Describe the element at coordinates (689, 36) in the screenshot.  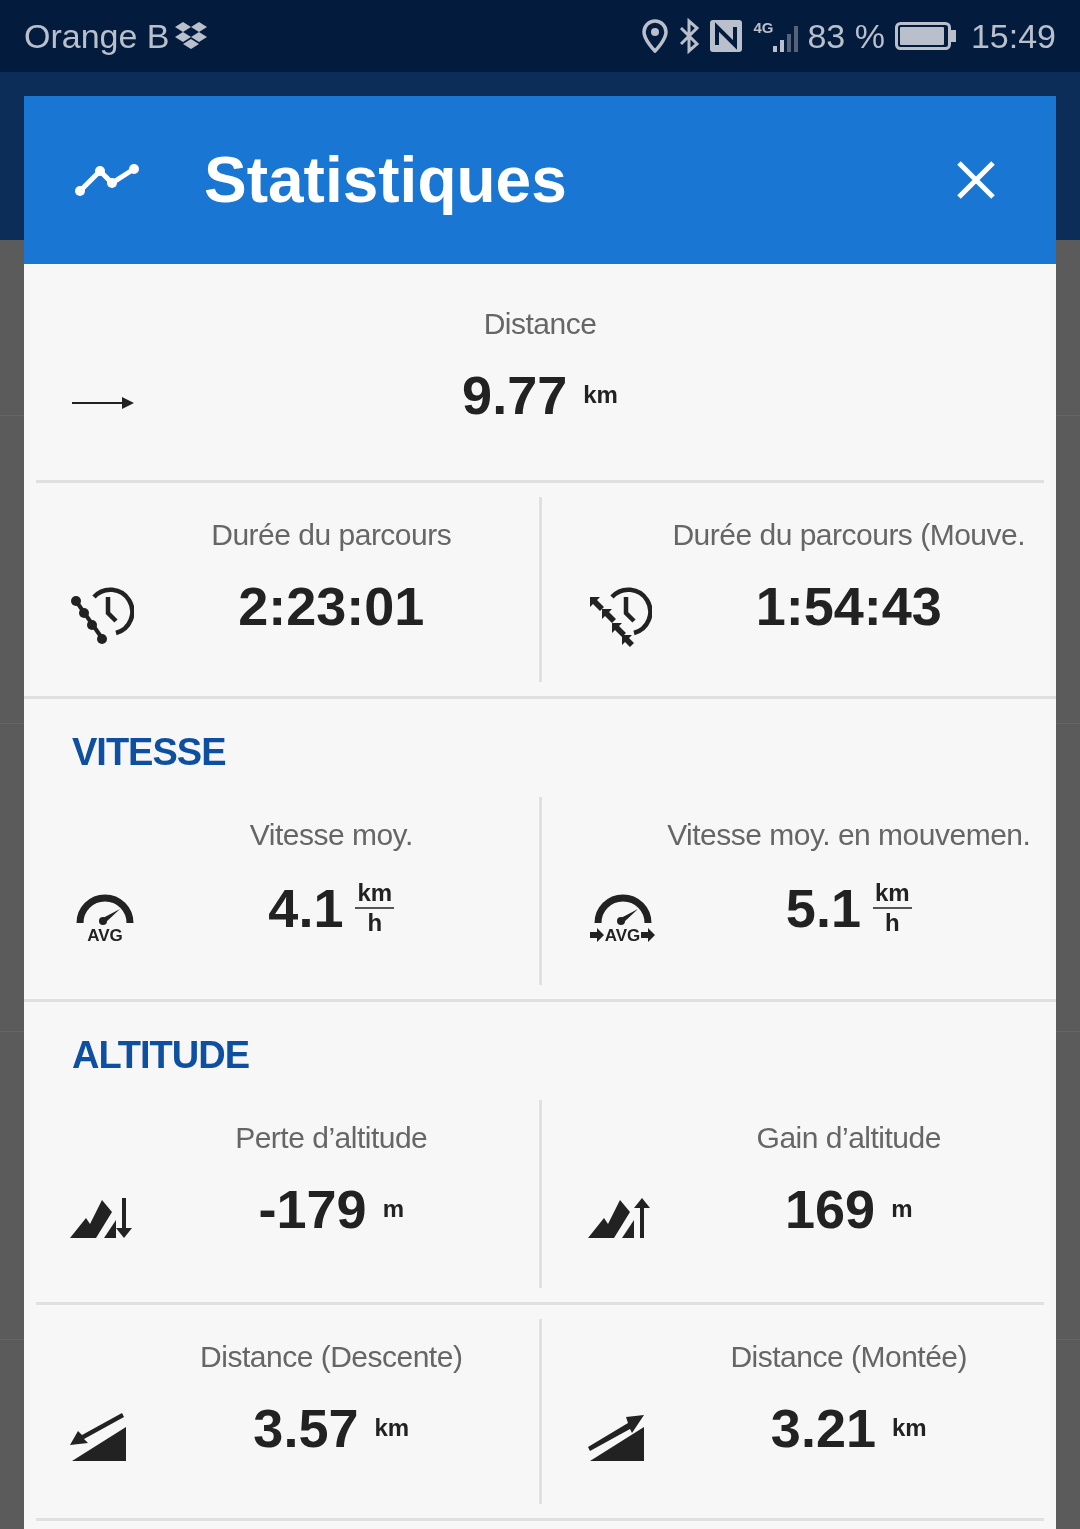
I see `bluetooth-icon` at that location.